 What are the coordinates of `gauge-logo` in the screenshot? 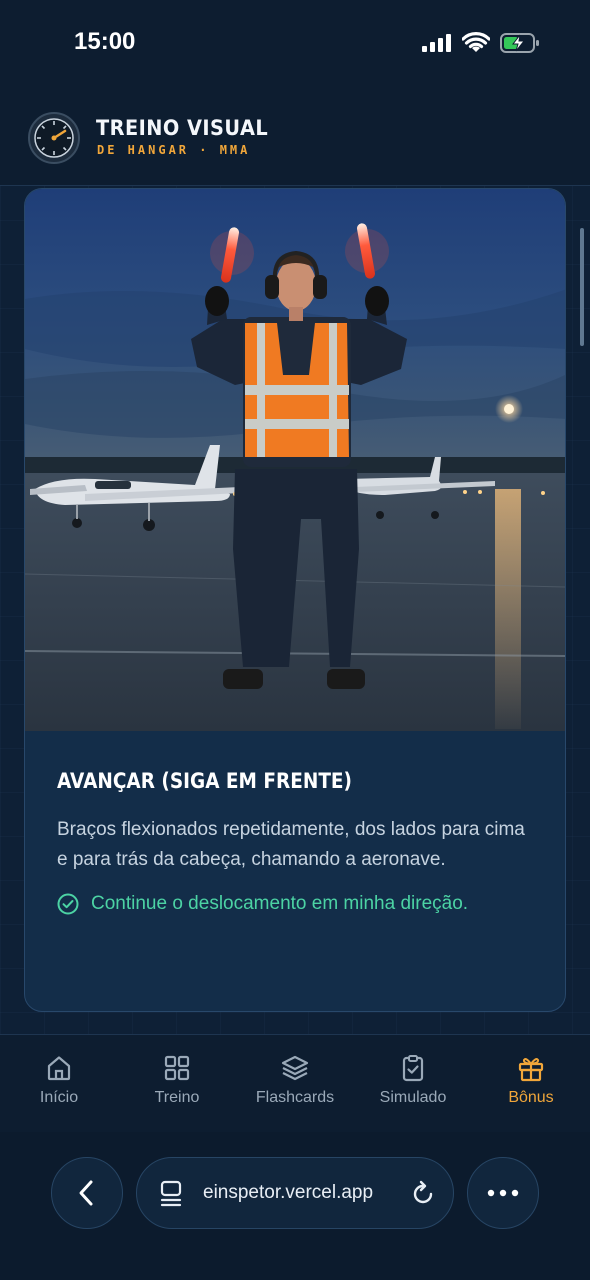 It's located at (54, 138).